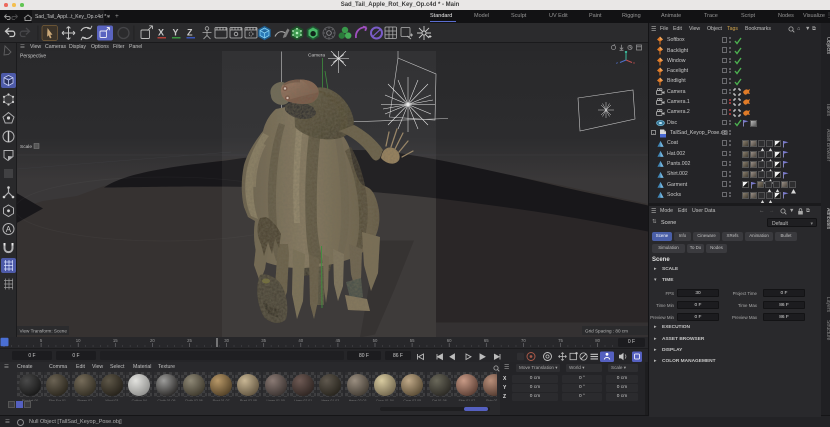 The image size is (830, 427). I want to click on svg-text: x, so click(634, 62).